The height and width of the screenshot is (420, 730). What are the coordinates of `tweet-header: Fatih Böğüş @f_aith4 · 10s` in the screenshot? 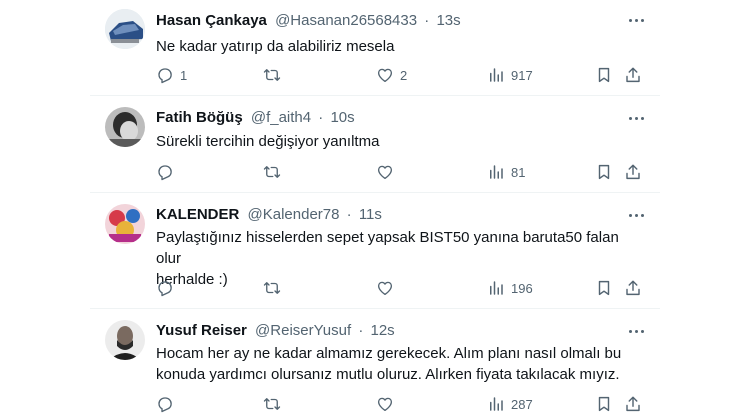 It's located at (255, 118).